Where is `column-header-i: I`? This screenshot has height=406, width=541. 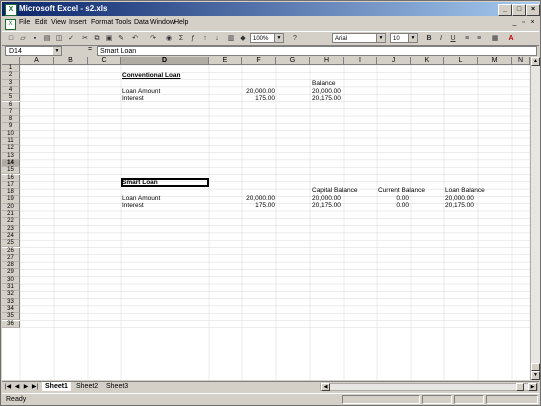 column-header-i: I is located at coordinates (360, 61).